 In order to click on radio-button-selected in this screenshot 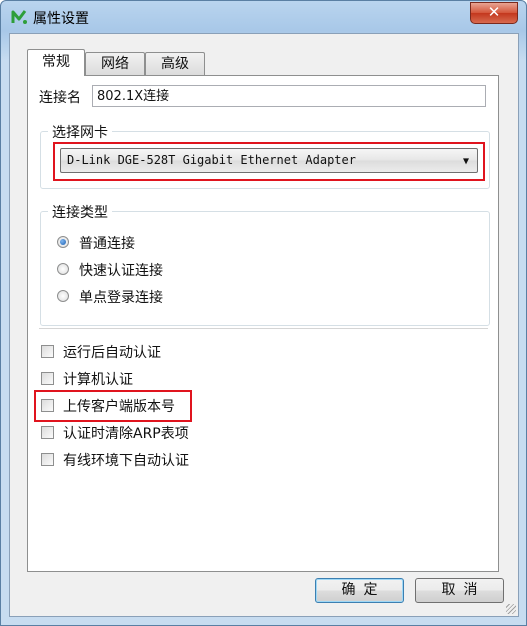, I will do `click(63, 242)`.